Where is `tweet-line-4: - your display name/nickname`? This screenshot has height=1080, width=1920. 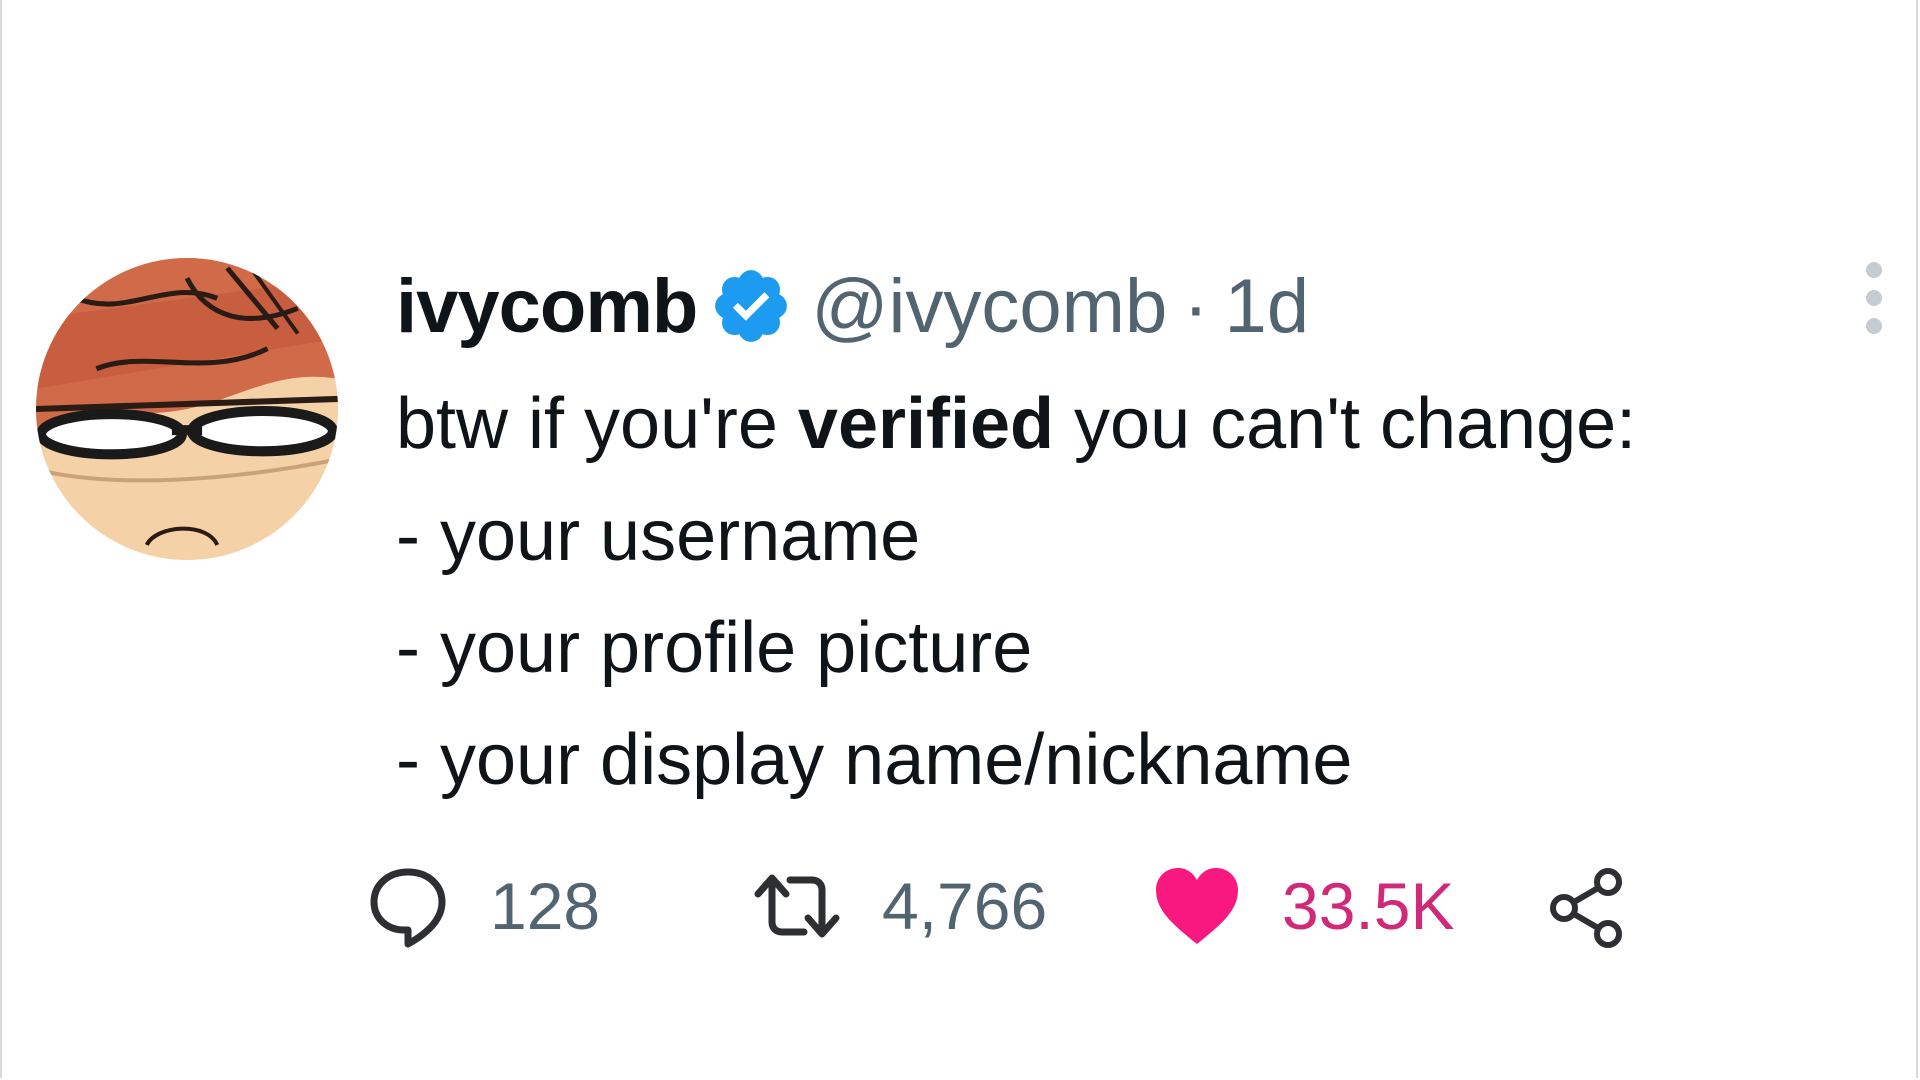 tweet-line-4: - your display name/nickname is located at coordinates (874, 760).